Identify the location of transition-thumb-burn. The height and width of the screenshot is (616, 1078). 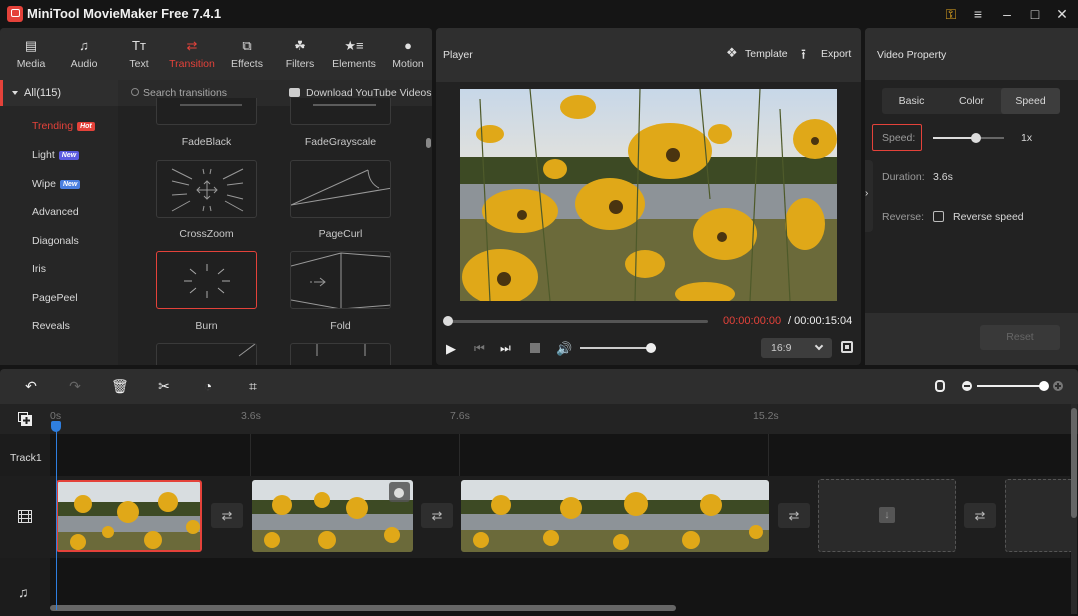
(206, 280).